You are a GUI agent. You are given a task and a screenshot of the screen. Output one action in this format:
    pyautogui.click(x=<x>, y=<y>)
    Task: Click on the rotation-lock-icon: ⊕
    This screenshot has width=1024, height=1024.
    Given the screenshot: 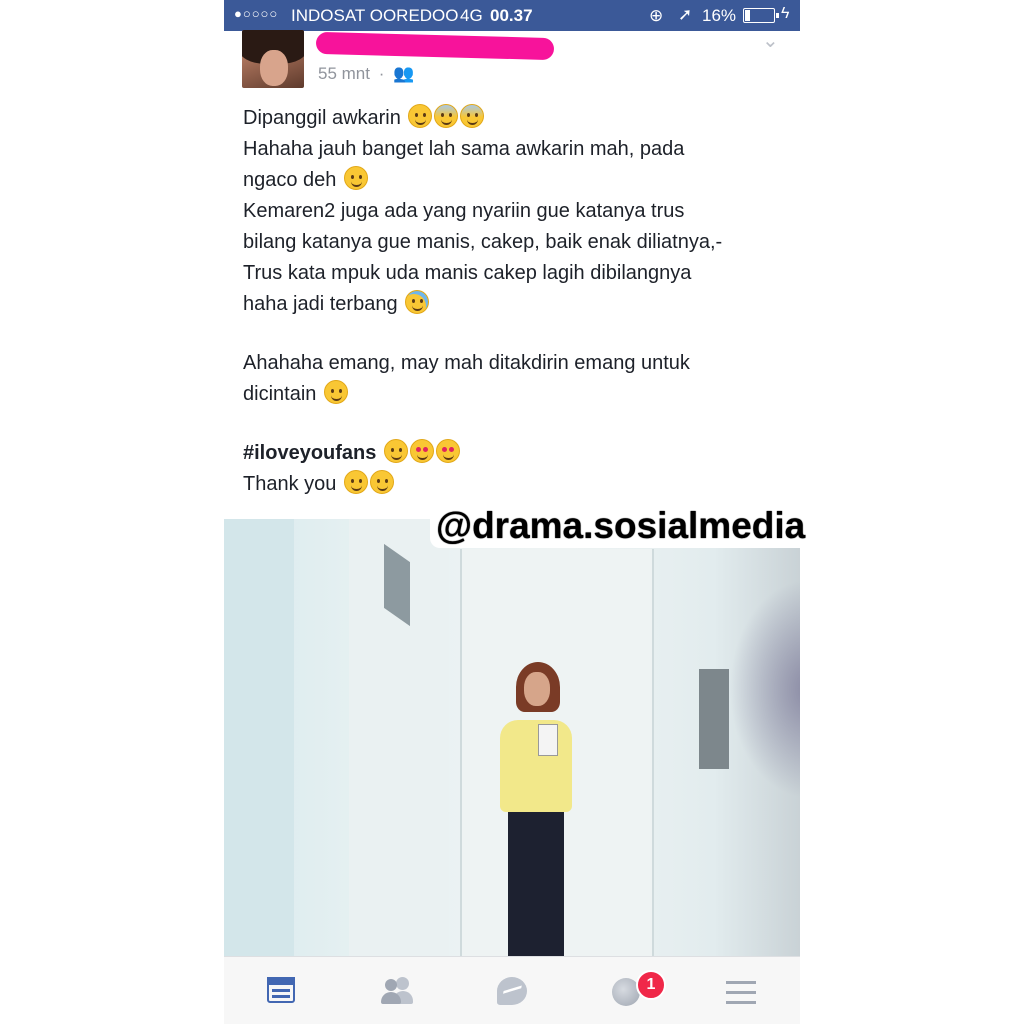 What is the action you would take?
    pyautogui.click(x=656, y=15)
    